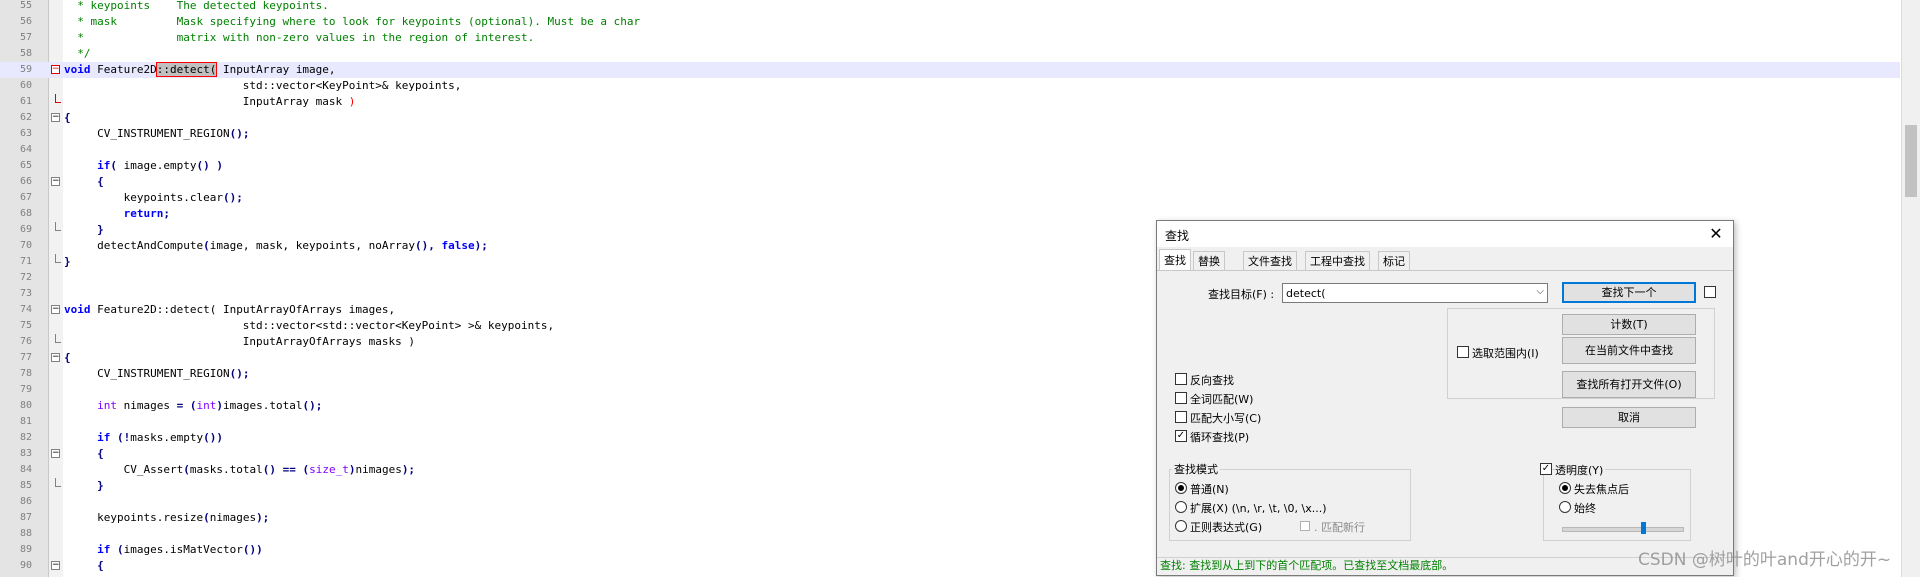 The image size is (1920, 577). Describe the element at coordinates (1911, 161) in the screenshot. I see `scrollbar-thumb` at that location.